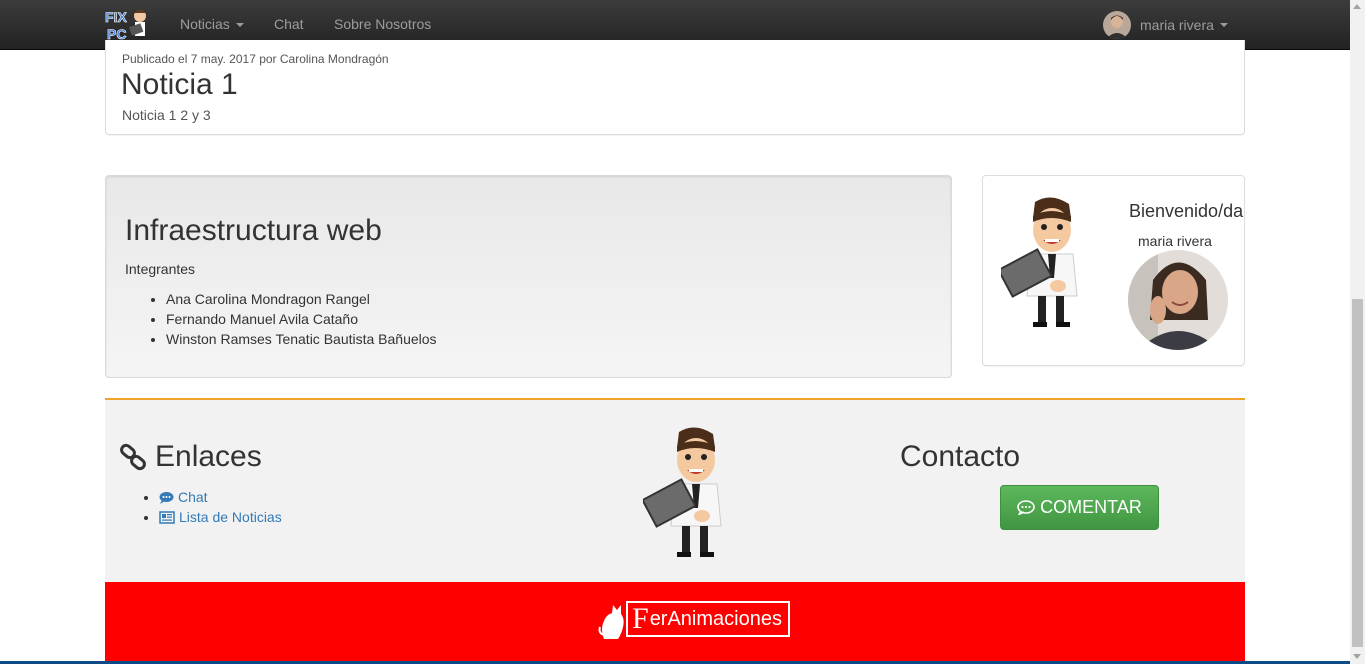  Describe the element at coordinates (301, 299) in the screenshot. I see `member-item: Ana Carolina Mondragon Rangel` at that location.